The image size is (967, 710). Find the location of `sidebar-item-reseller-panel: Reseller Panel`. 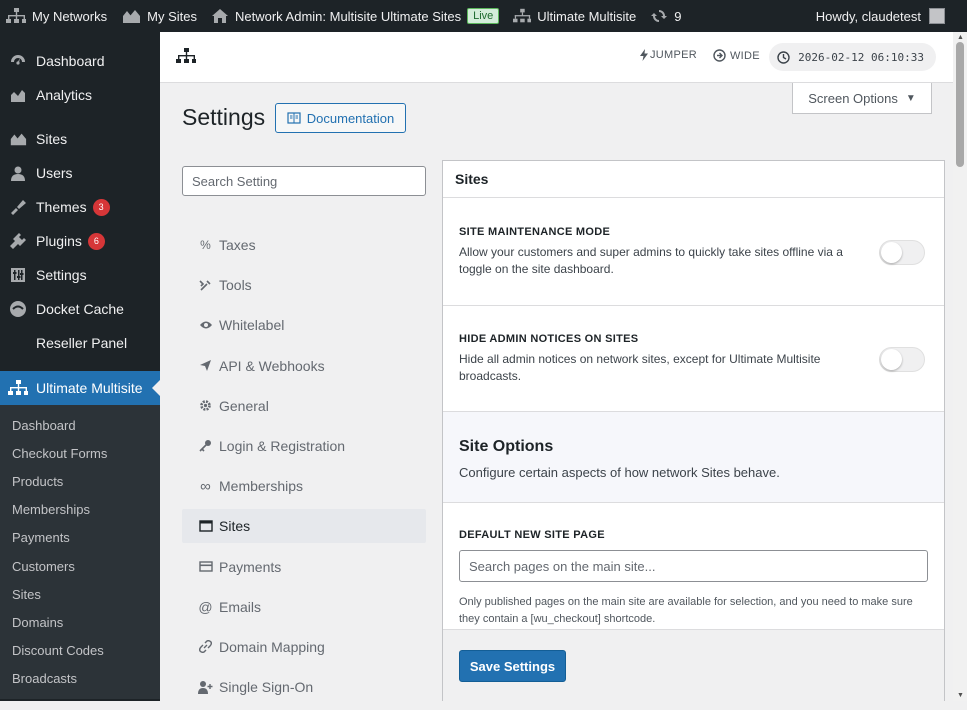

sidebar-item-reseller-panel: Reseller Panel is located at coordinates (80, 343).